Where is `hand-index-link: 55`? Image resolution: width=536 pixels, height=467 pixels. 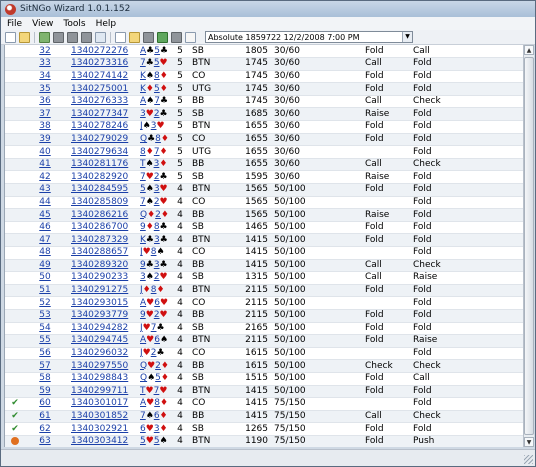 hand-index-link: 55 is located at coordinates (45, 341).